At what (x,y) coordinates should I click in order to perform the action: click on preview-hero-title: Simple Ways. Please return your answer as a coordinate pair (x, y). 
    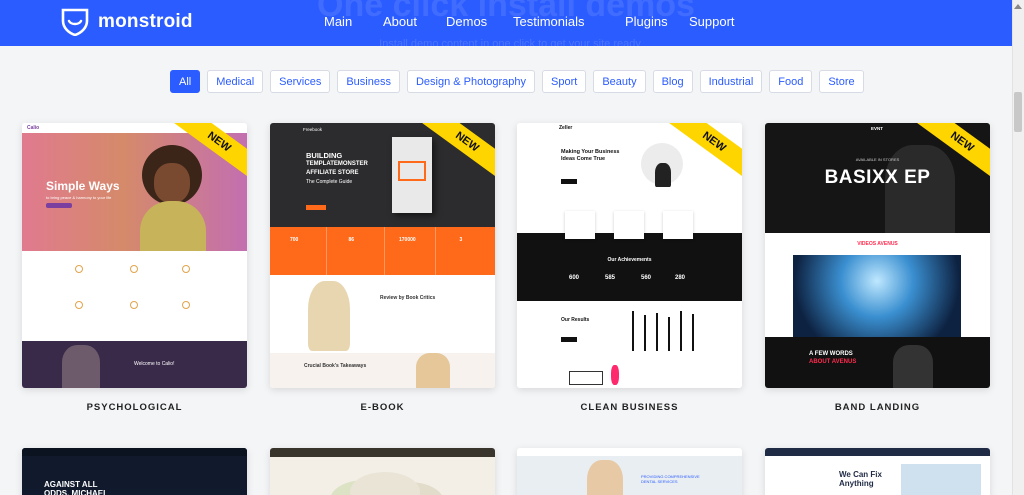
    Looking at the image, I should click on (83, 186).